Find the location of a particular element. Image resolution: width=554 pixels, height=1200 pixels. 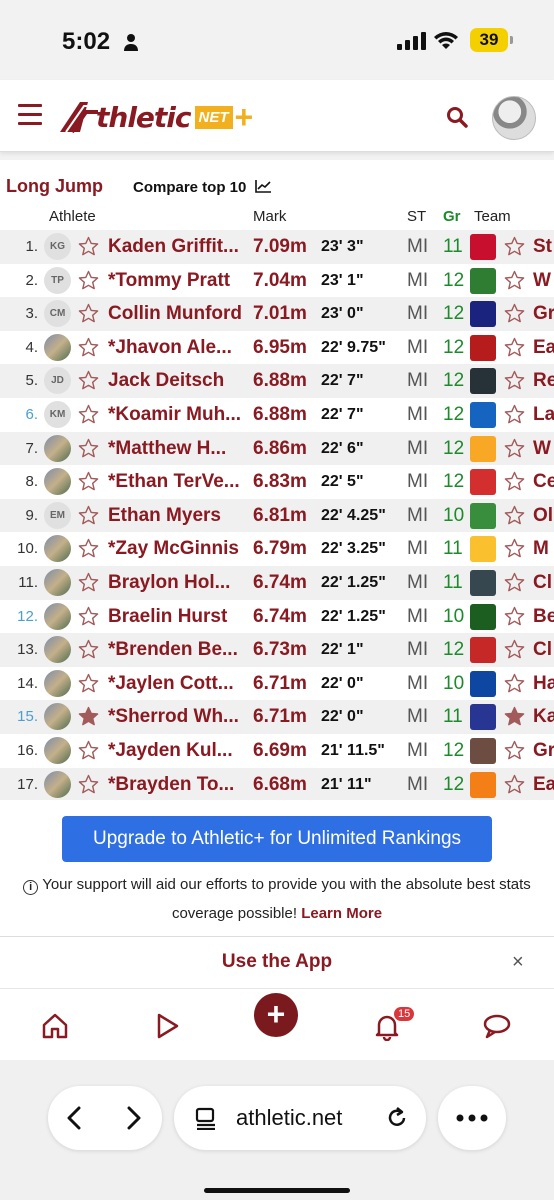

mark-metric: 6.83m is located at coordinates (280, 482).